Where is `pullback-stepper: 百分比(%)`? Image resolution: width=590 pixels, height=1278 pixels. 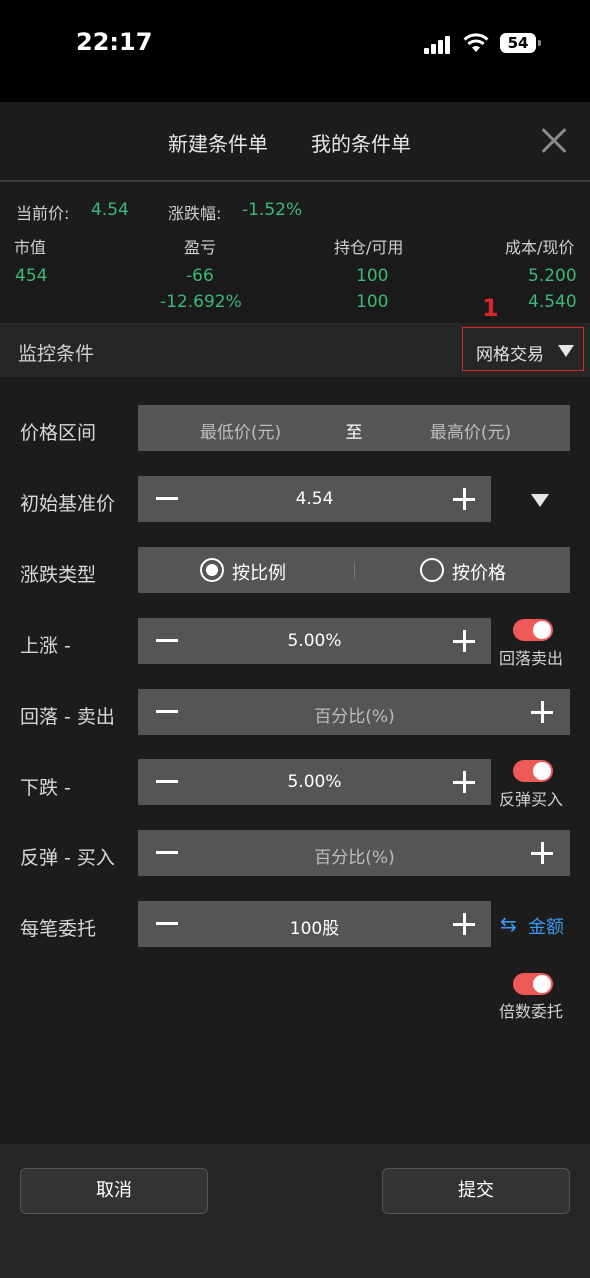 pullback-stepper: 百分比(%) is located at coordinates (354, 712).